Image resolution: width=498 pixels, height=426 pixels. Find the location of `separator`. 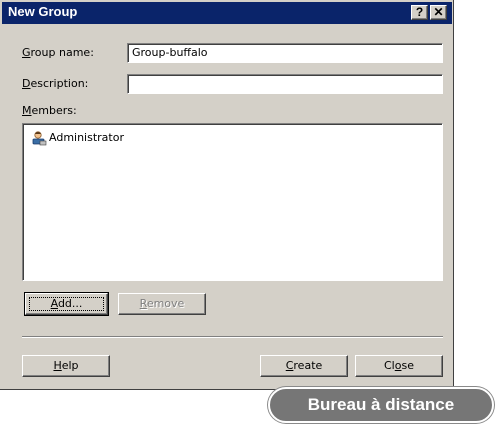

separator is located at coordinates (232, 337).